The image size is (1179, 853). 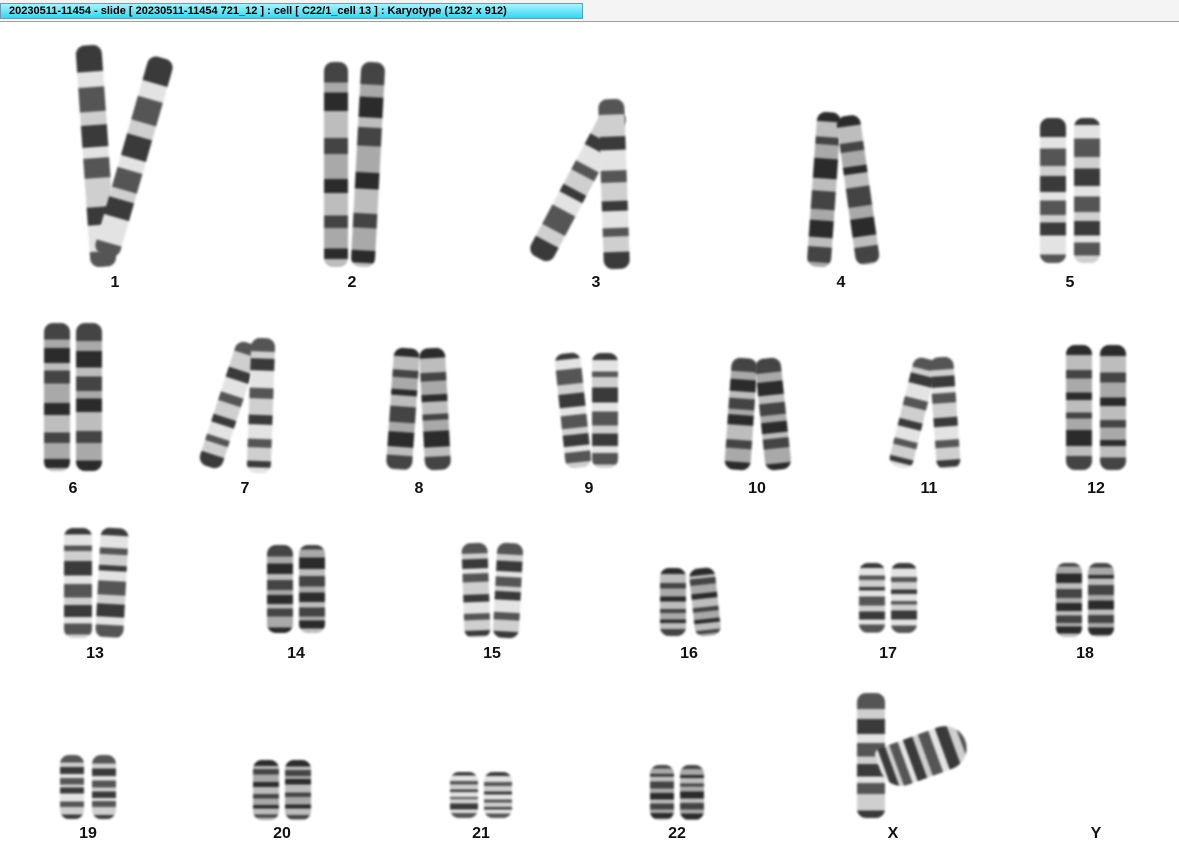 I want to click on chromosome-2-a, so click(x=336, y=164).